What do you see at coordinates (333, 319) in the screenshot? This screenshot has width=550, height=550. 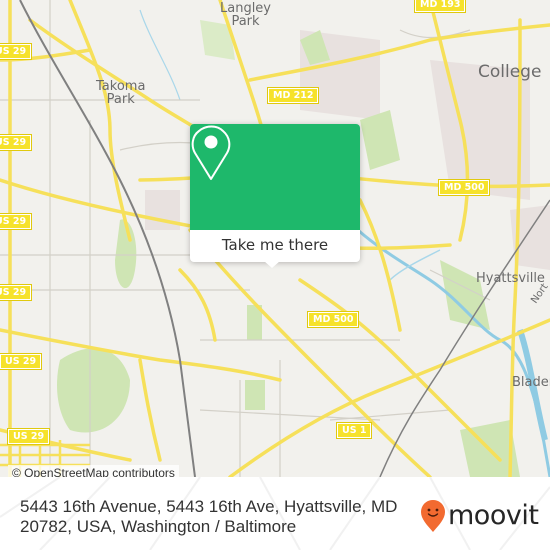 I see `road-shield-md-500-south: MD 500` at bounding box center [333, 319].